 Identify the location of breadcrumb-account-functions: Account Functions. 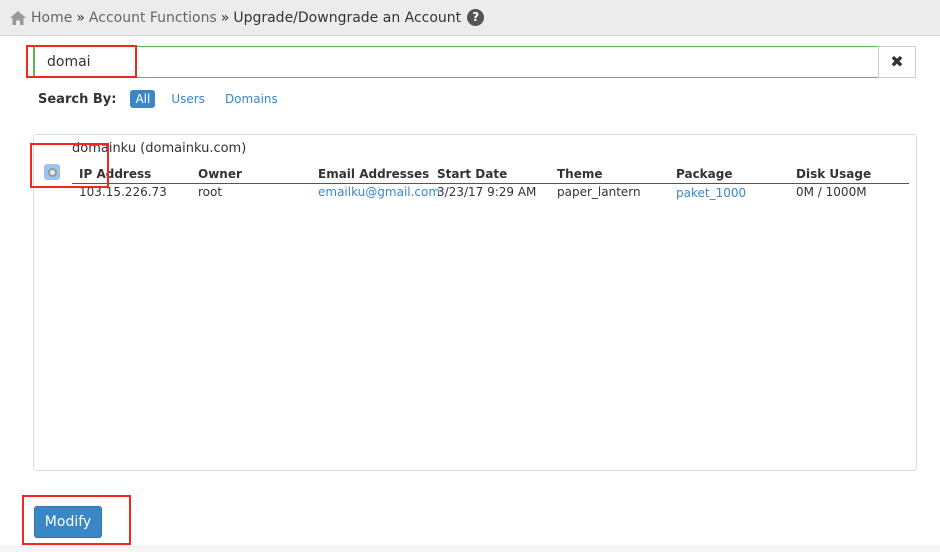
(153, 18).